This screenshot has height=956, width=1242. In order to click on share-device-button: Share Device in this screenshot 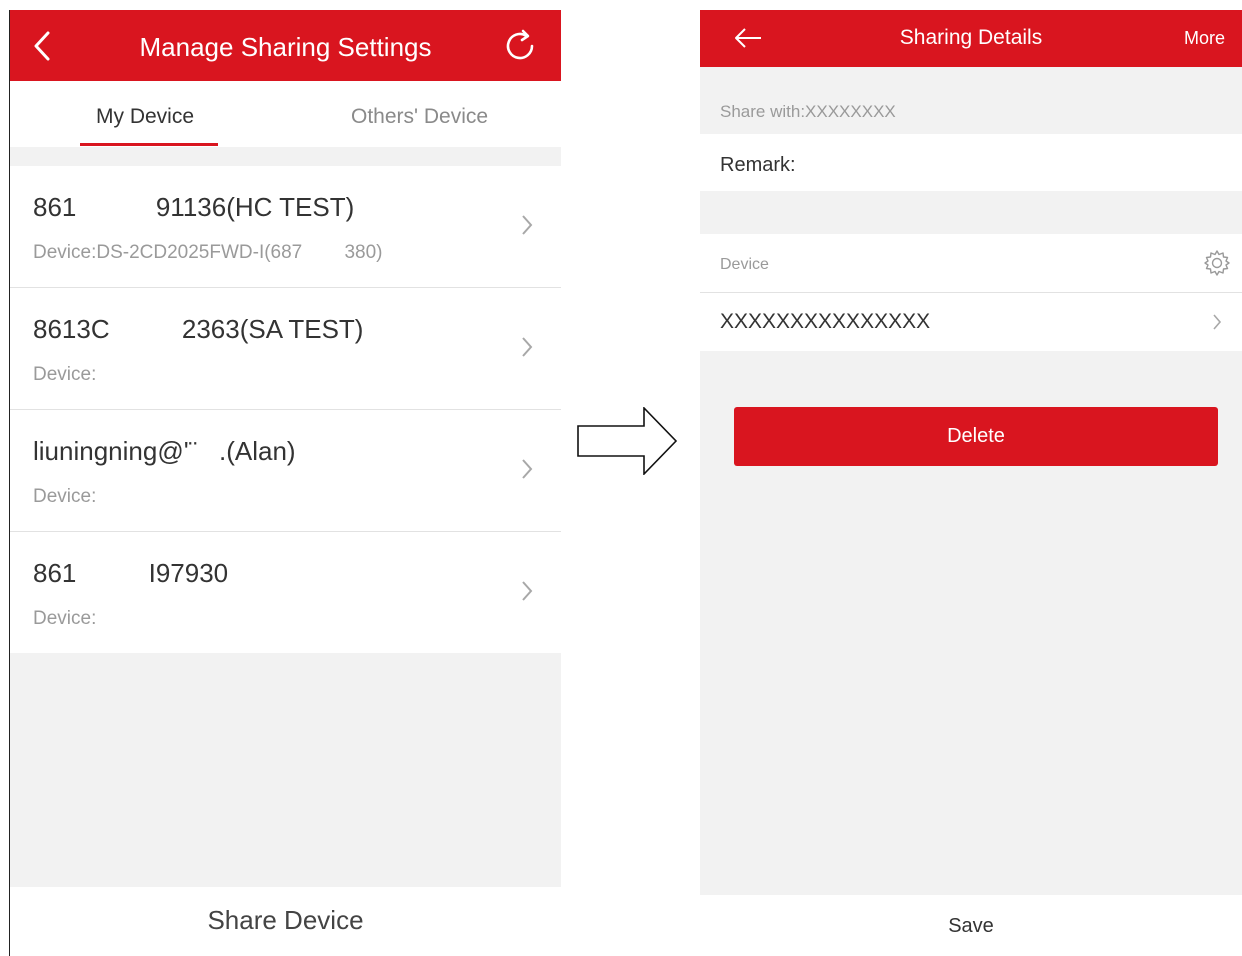, I will do `click(285, 921)`.